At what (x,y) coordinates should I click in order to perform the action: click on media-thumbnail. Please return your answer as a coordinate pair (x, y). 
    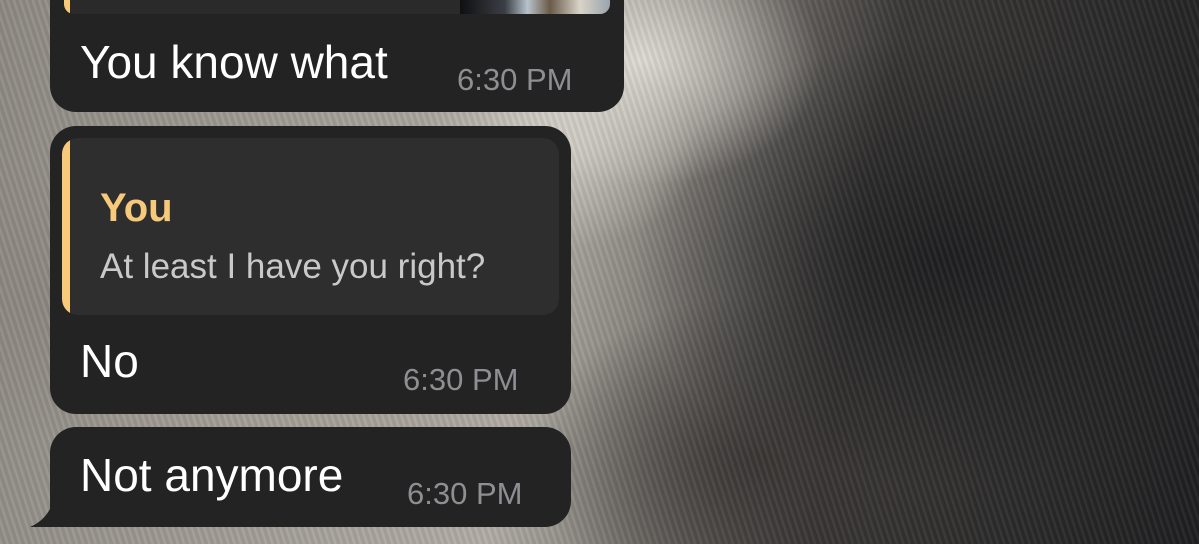
    Looking at the image, I should click on (535, 7).